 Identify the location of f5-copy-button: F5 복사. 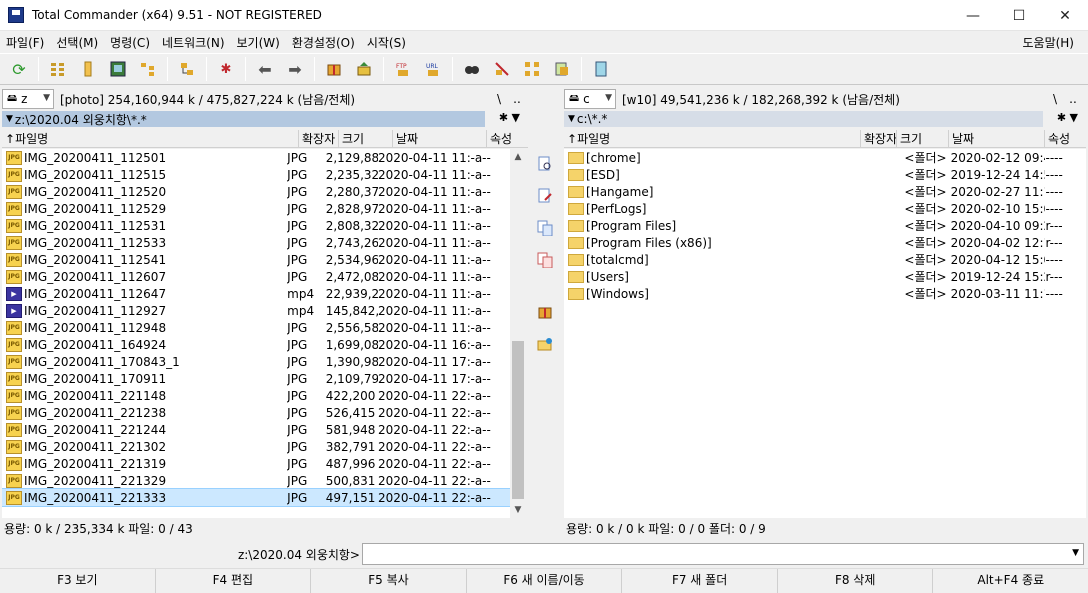
(389, 581).